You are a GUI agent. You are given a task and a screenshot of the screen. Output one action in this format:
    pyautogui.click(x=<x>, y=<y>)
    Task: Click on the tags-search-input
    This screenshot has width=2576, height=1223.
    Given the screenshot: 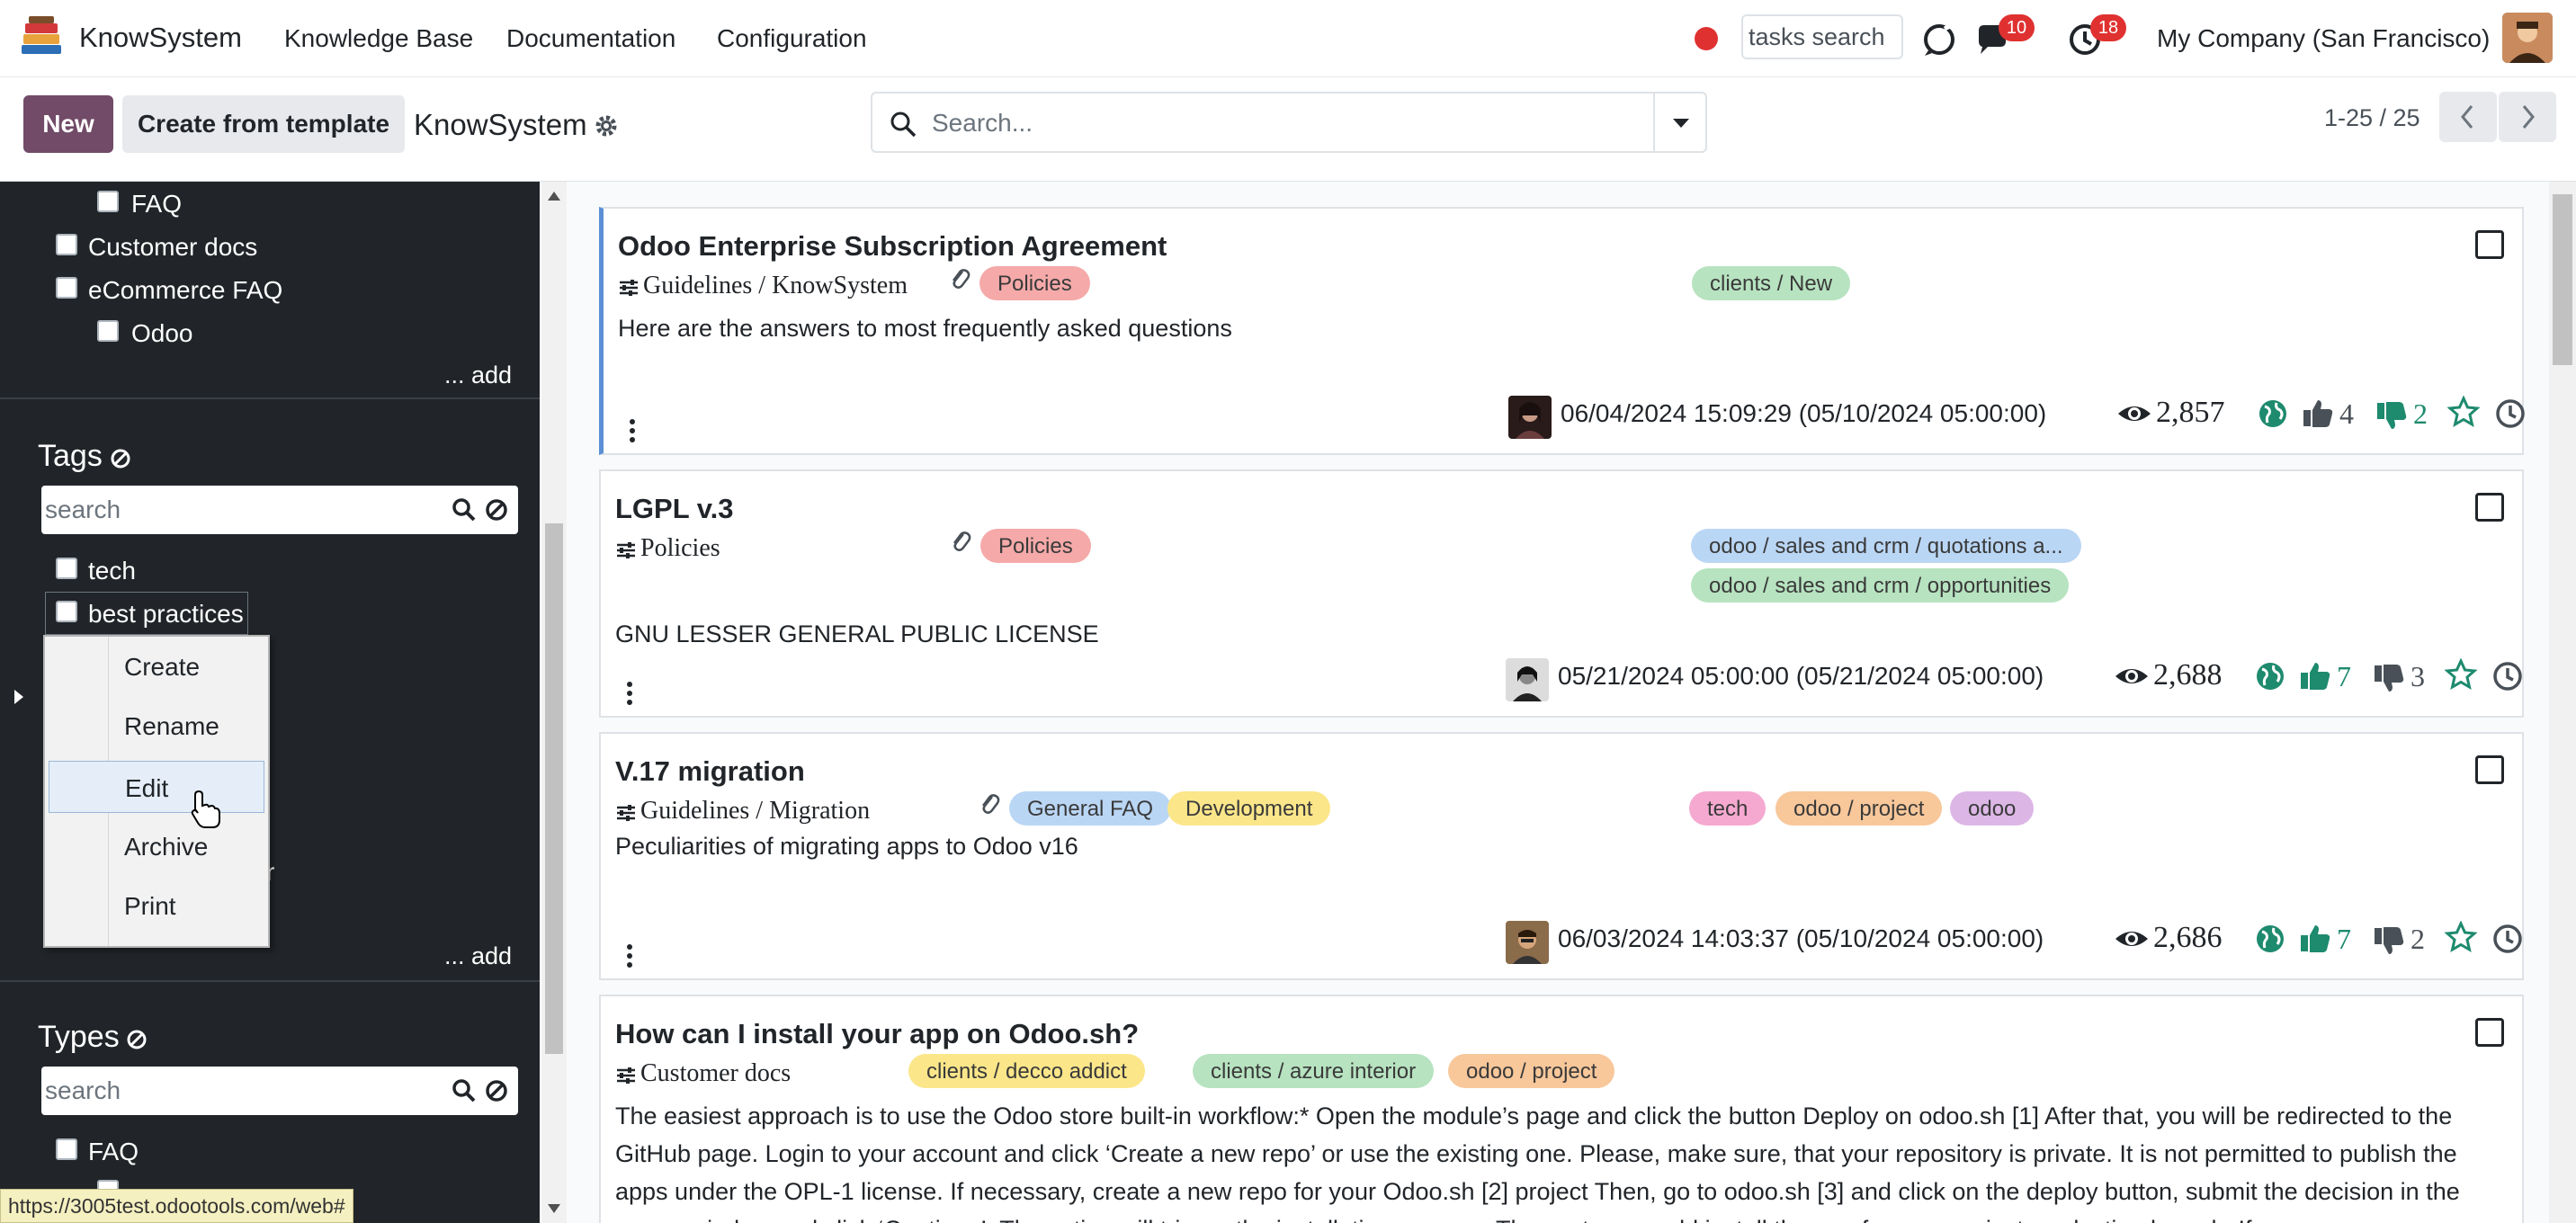 What is the action you would take?
    pyautogui.click(x=234, y=510)
    